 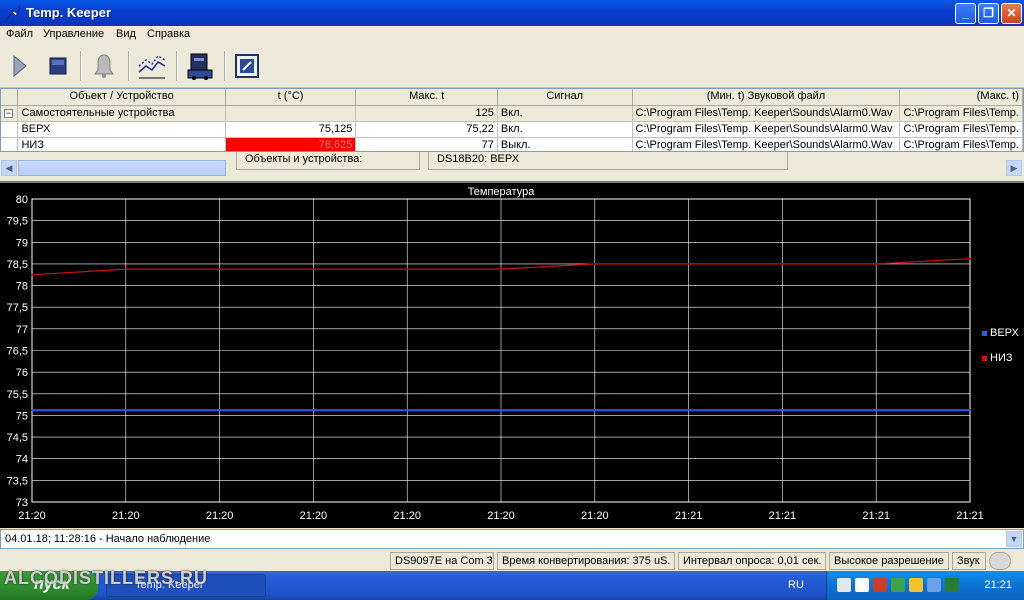 What do you see at coordinates (512, 539) in the screenshot?
I see `log-dropdown: 04.01.18; 11:28:16 - Начало наблюдение ▼` at bounding box center [512, 539].